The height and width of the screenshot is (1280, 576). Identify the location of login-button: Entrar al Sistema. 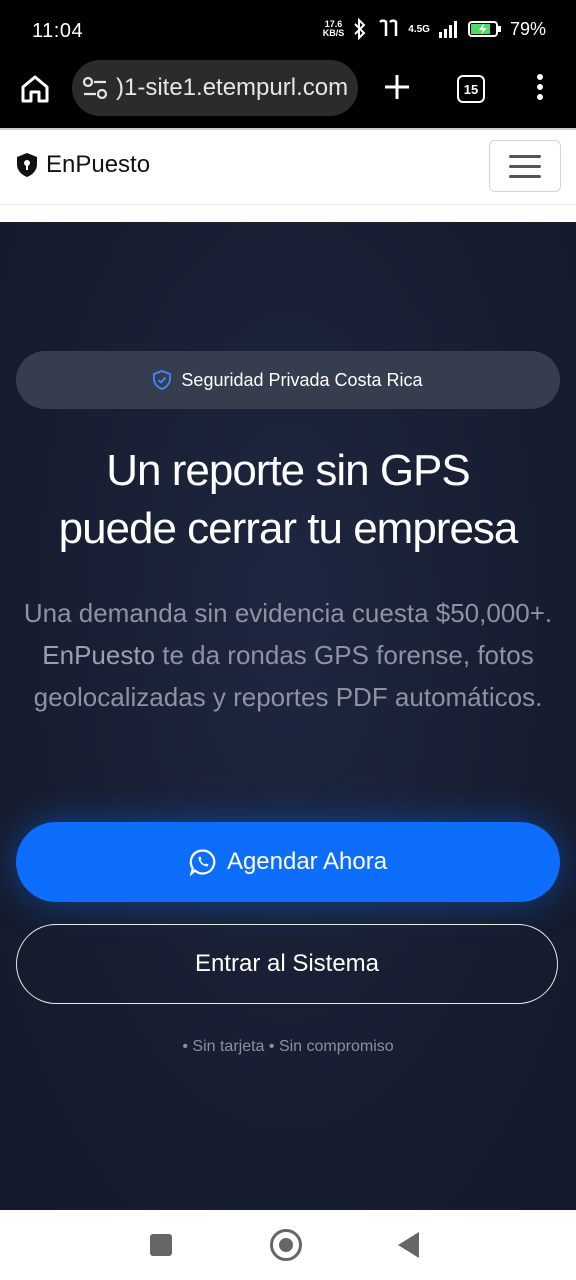
(287, 964).